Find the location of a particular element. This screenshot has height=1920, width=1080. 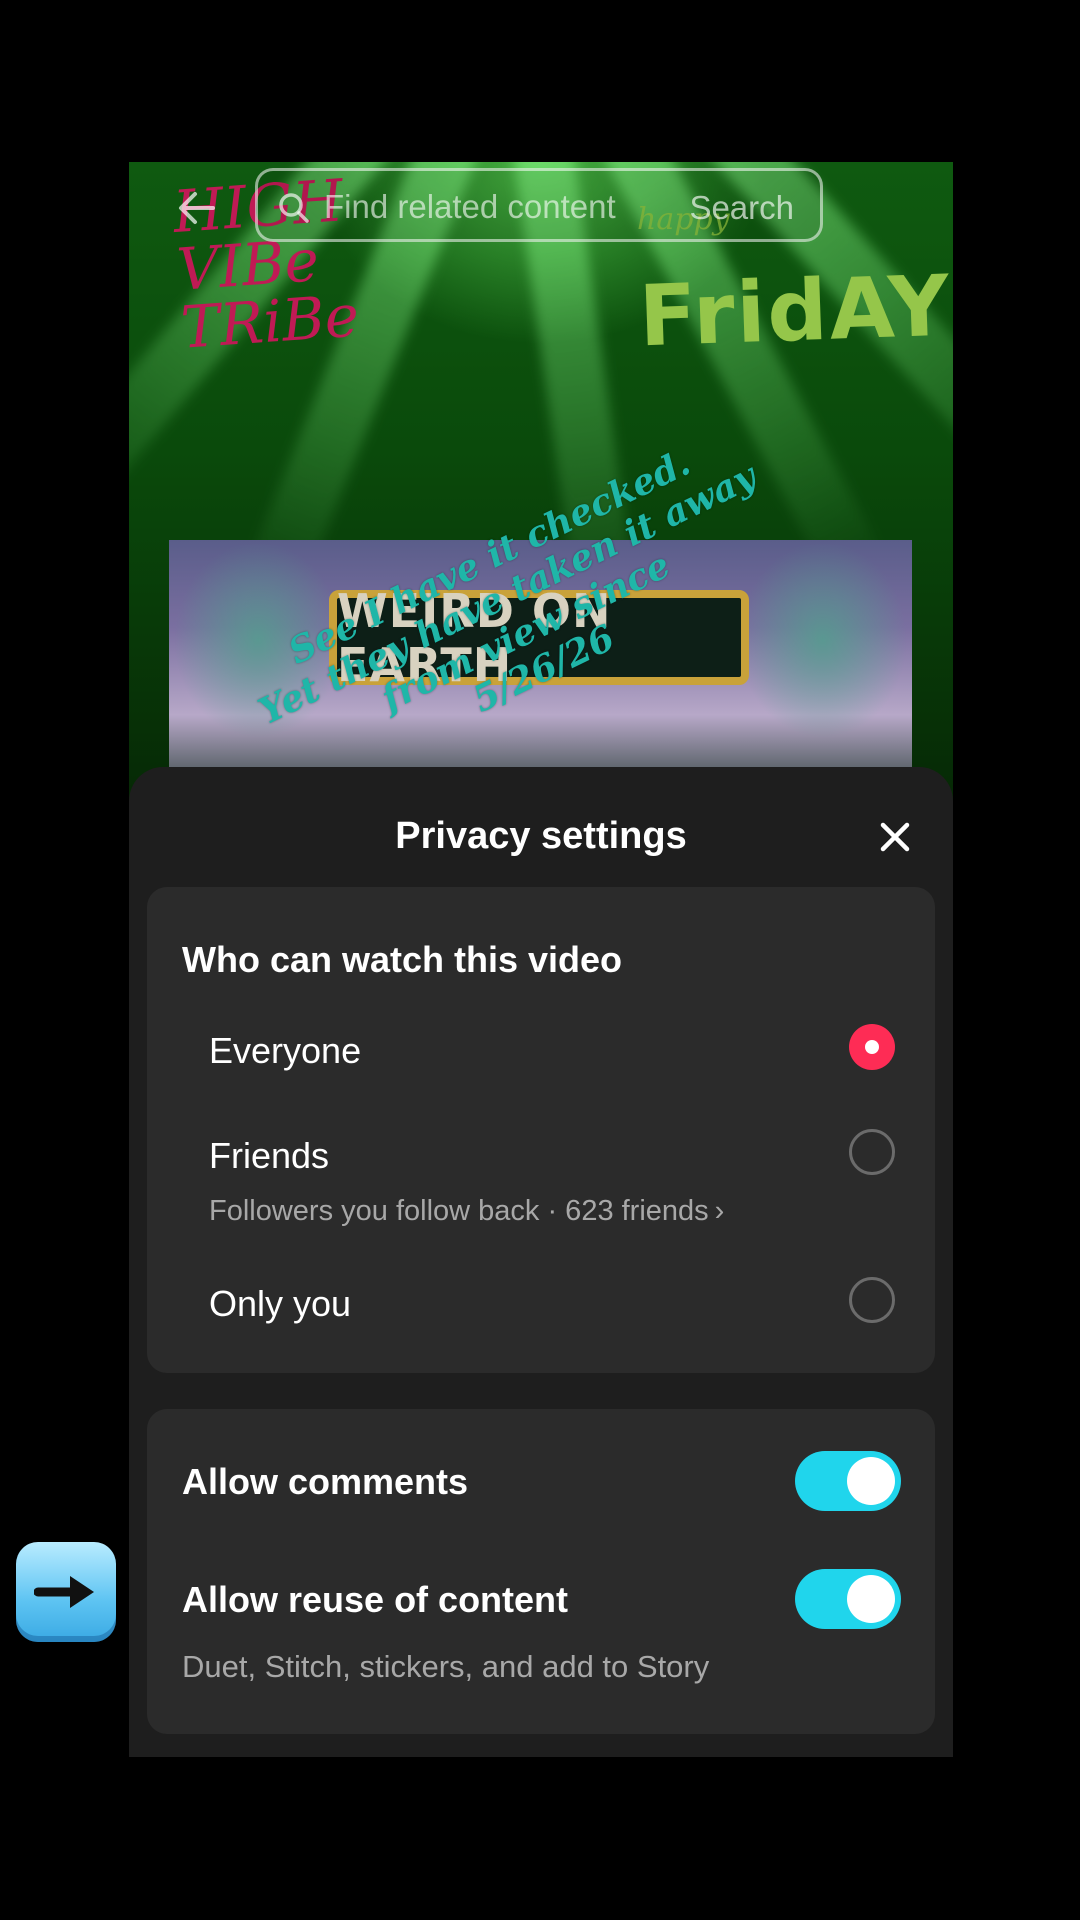

sheet-title: Privacy settings is located at coordinates (541, 836).